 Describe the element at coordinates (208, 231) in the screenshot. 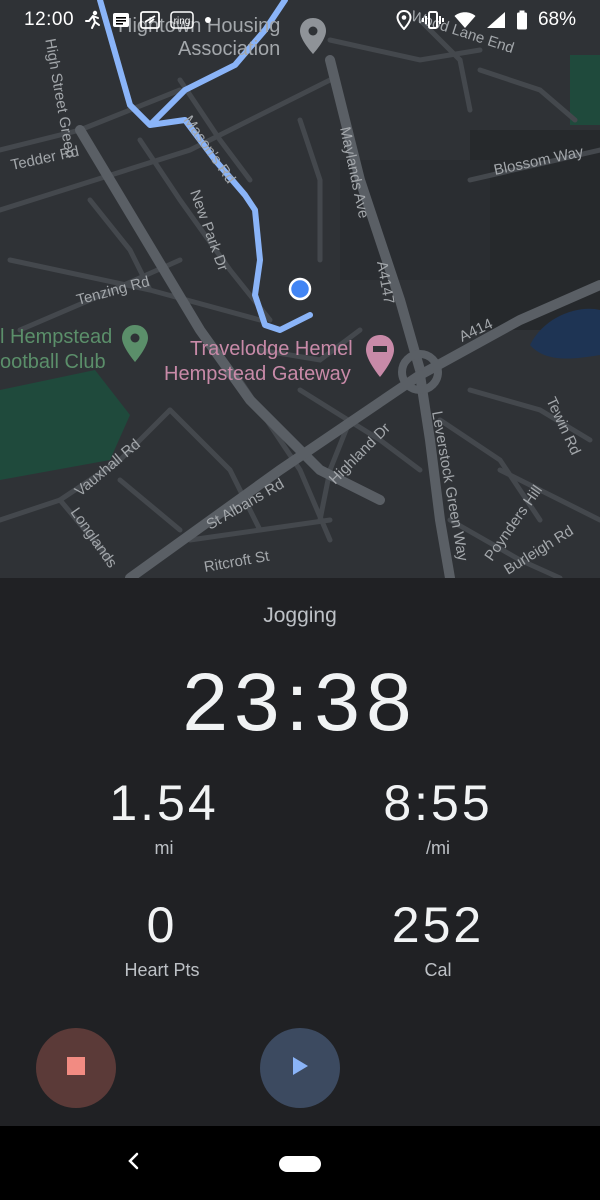

I see `map-label-new-park-dr: New Park Dr` at that location.